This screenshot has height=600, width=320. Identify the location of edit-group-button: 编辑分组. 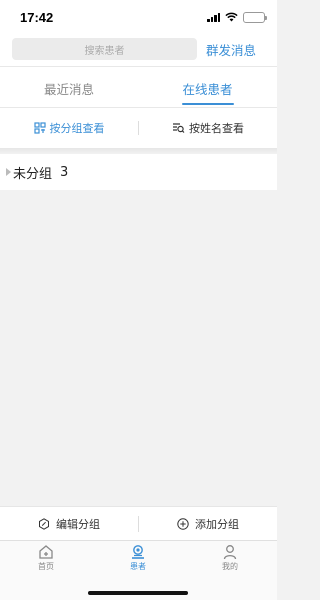
(69, 524).